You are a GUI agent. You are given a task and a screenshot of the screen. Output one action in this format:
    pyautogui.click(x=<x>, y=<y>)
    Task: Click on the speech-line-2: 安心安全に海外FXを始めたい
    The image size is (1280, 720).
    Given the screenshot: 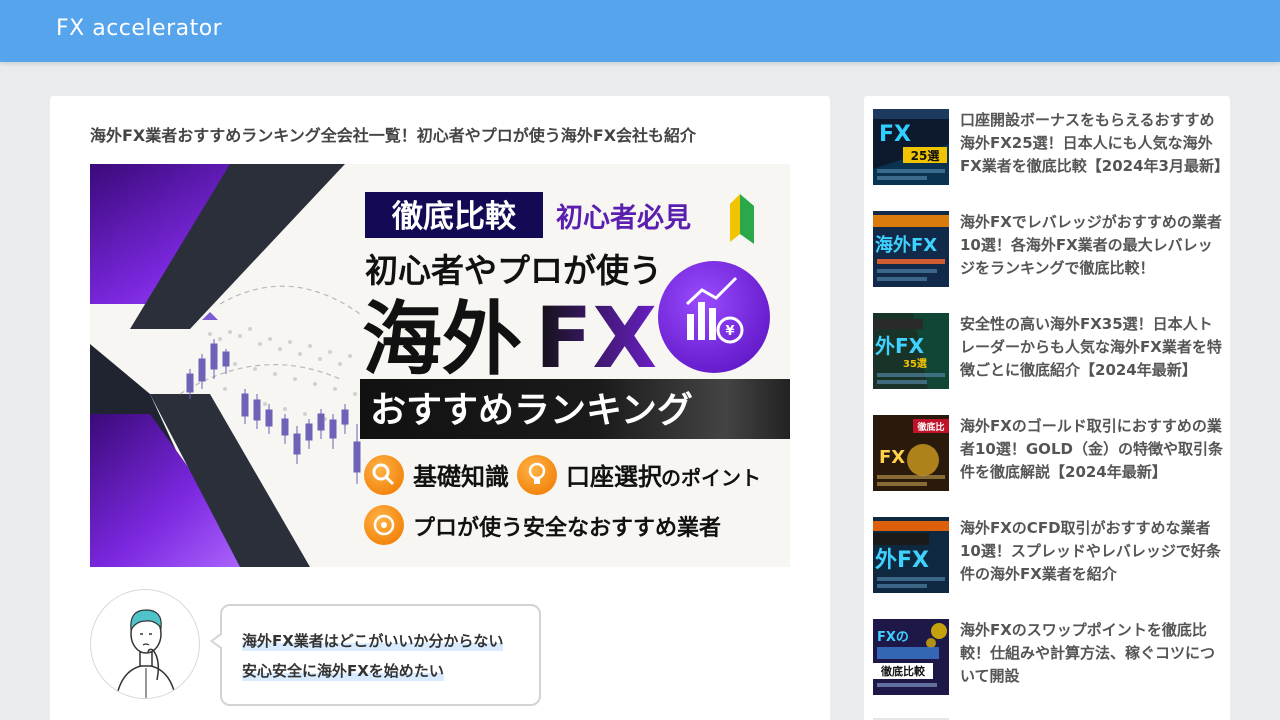 What is the action you would take?
    pyautogui.click(x=343, y=670)
    